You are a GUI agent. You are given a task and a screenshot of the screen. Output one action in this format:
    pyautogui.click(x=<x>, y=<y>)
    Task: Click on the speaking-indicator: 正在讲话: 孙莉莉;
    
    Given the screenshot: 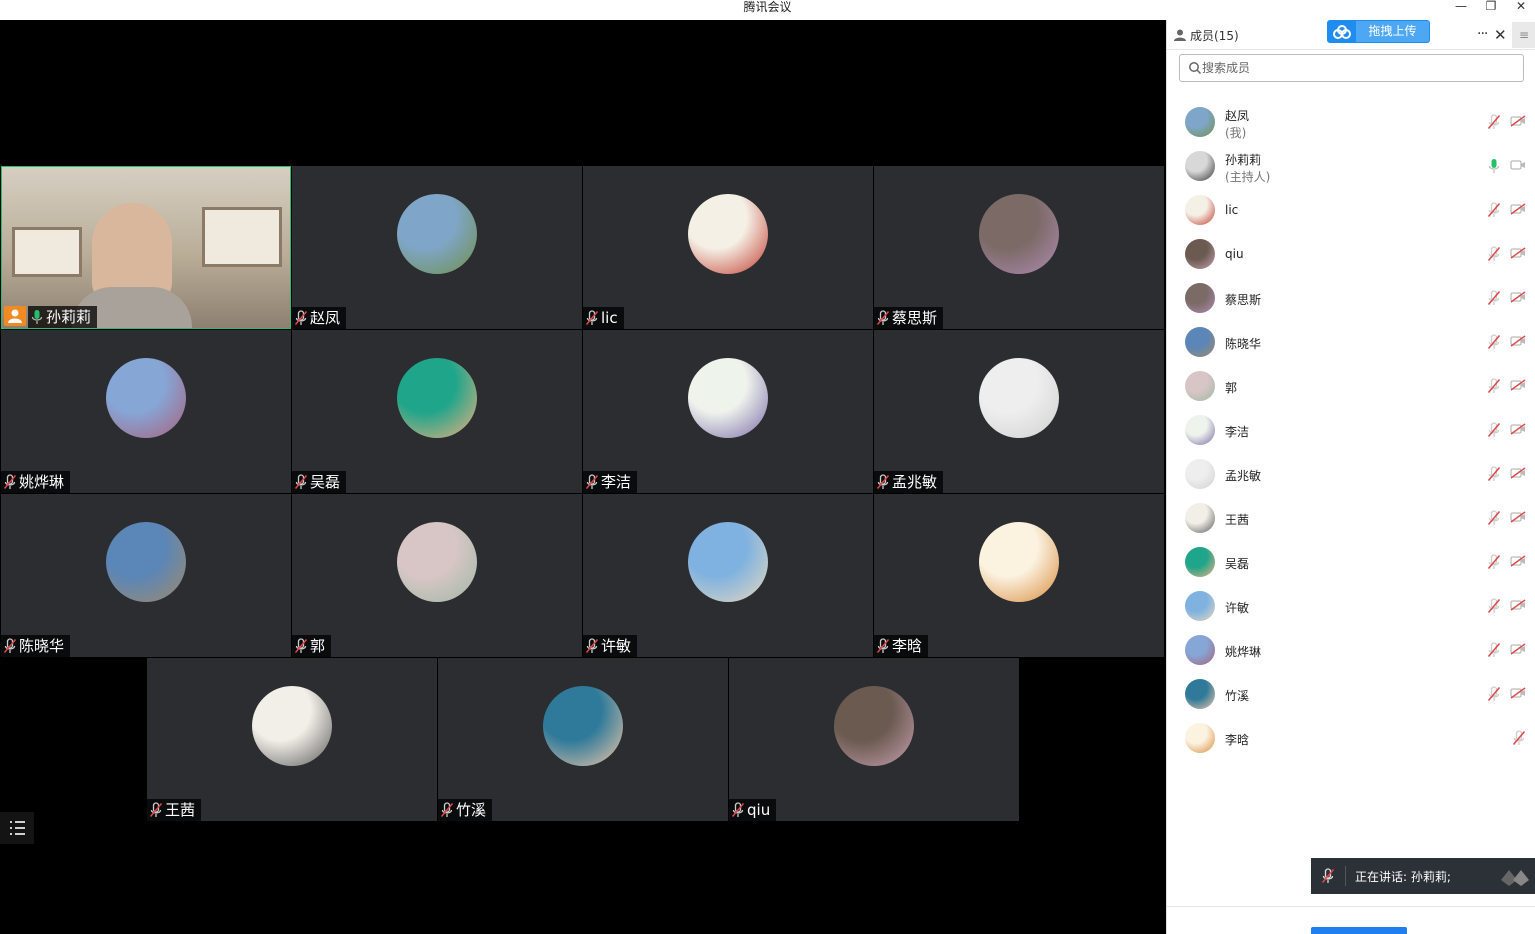 What is the action you would take?
    pyautogui.click(x=1423, y=876)
    